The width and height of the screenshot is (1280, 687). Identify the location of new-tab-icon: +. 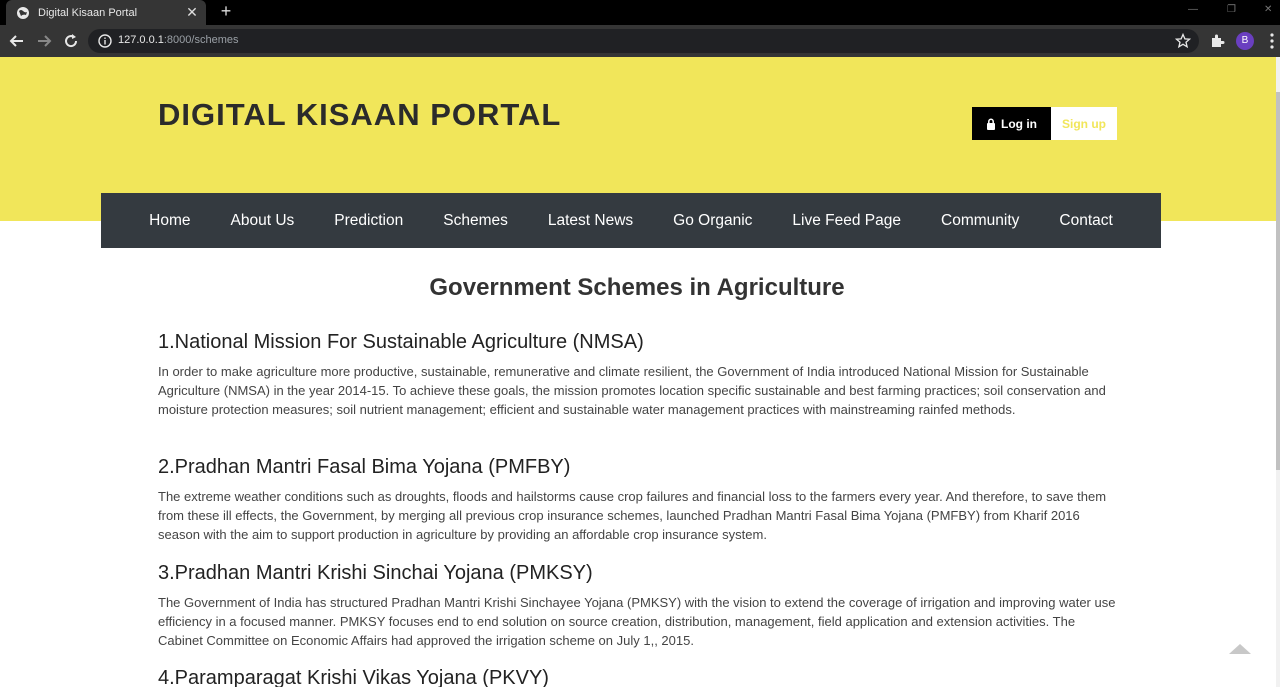
(226, 12).